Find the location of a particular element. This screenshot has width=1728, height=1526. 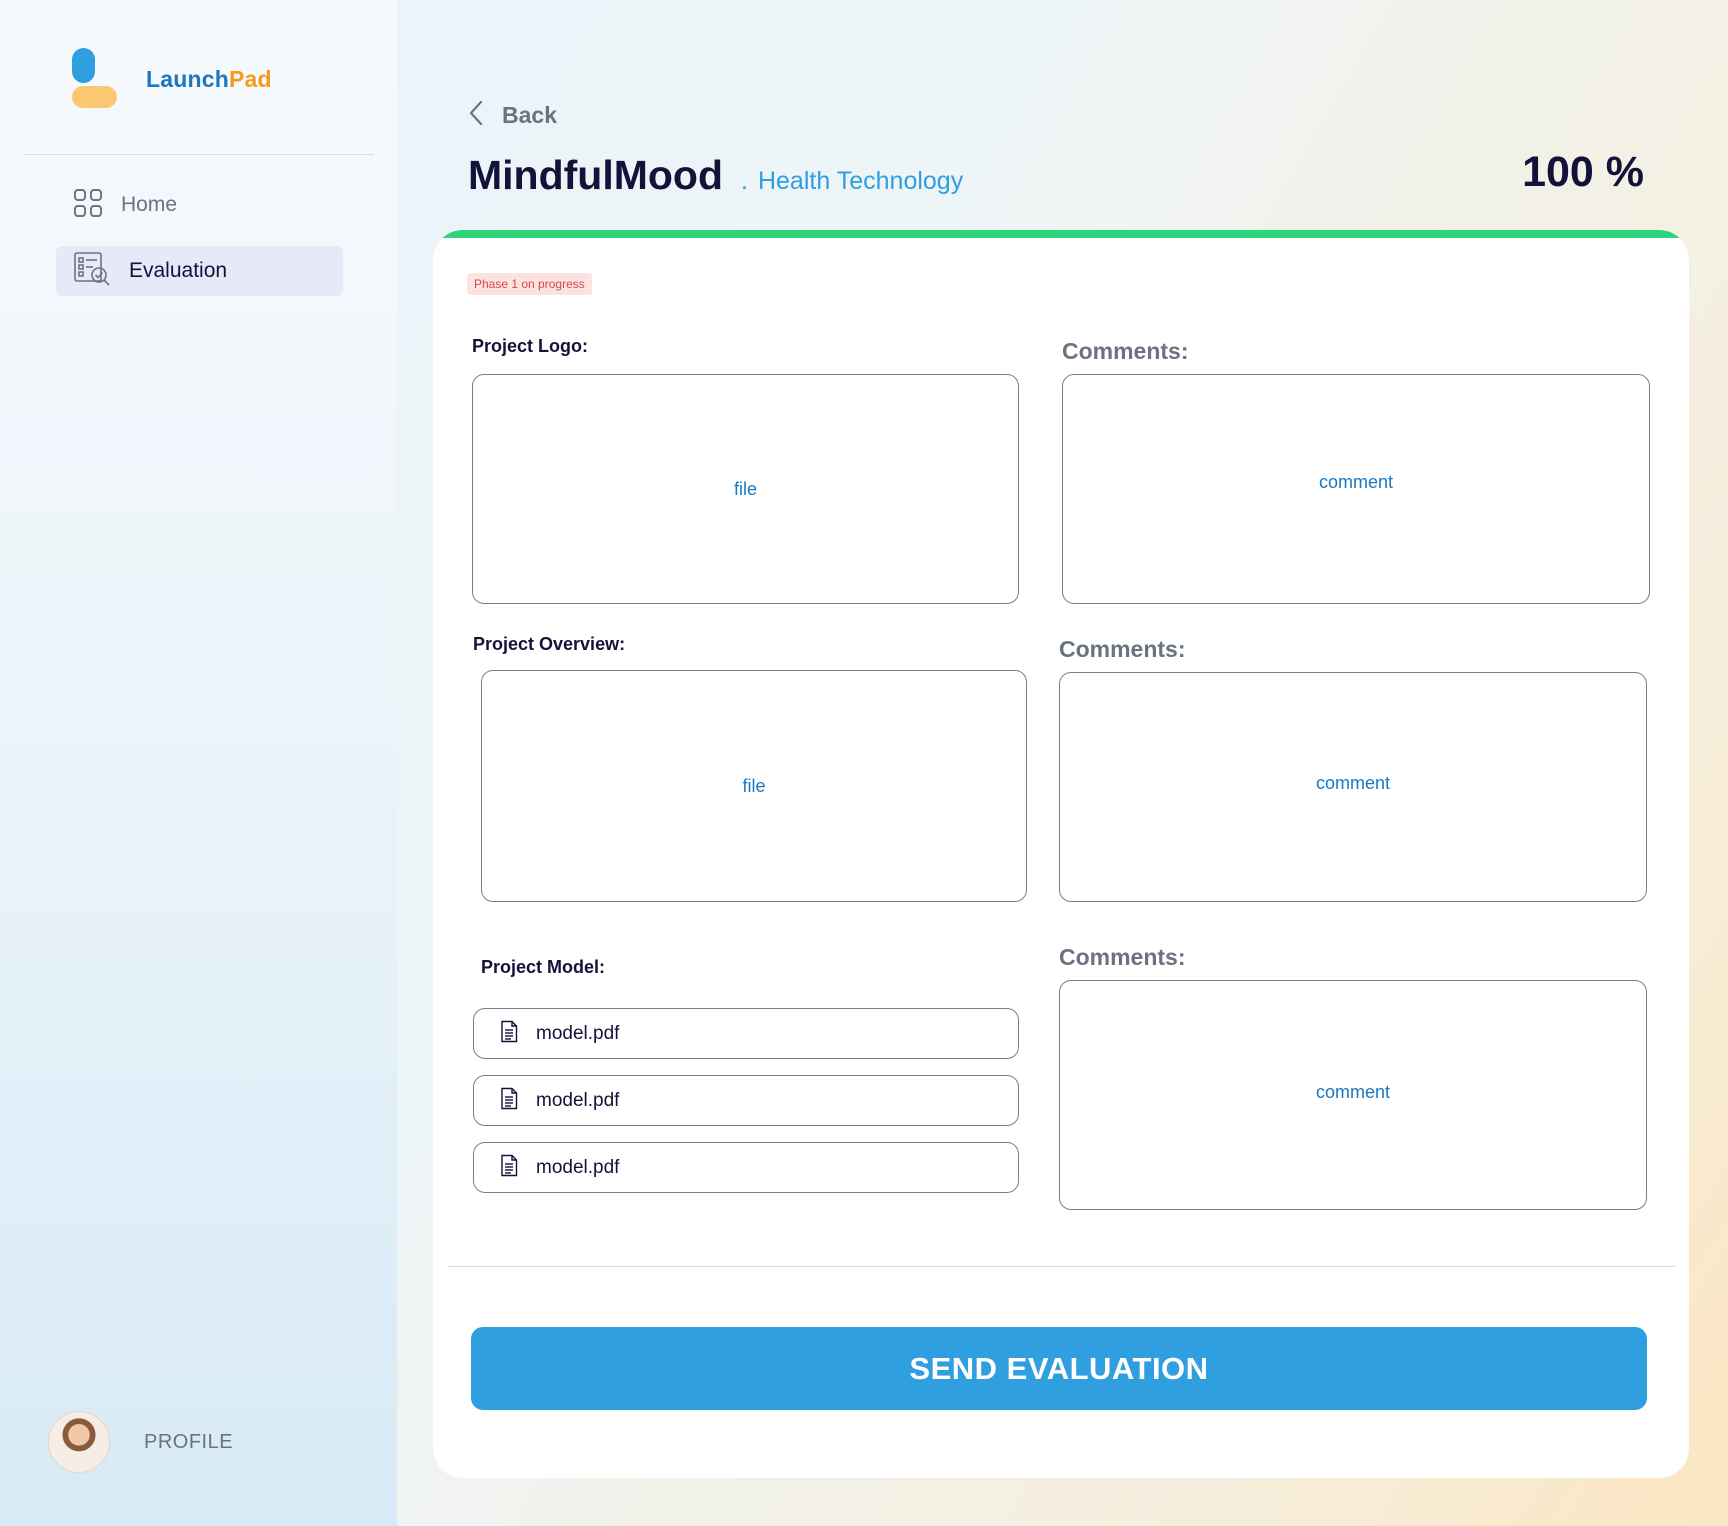

project-overview-file-box: file is located at coordinates (754, 786).